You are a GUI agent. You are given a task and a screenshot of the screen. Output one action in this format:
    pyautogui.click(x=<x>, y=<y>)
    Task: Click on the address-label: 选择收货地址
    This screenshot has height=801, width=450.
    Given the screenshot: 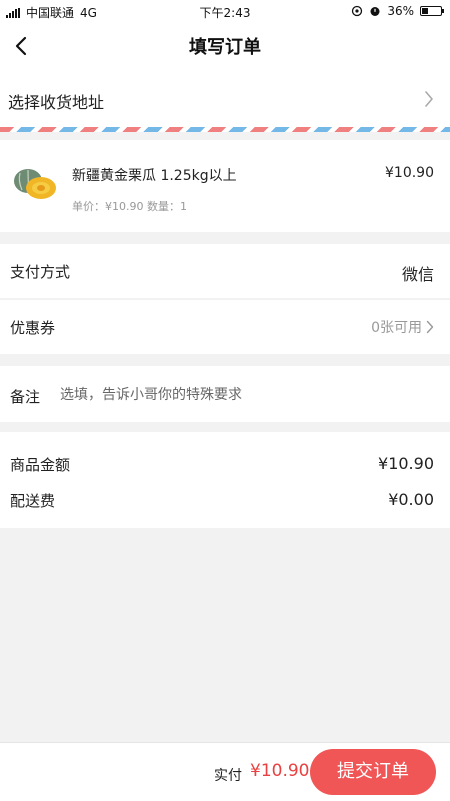 What is the action you would take?
    pyautogui.click(x=56, y=102)
    